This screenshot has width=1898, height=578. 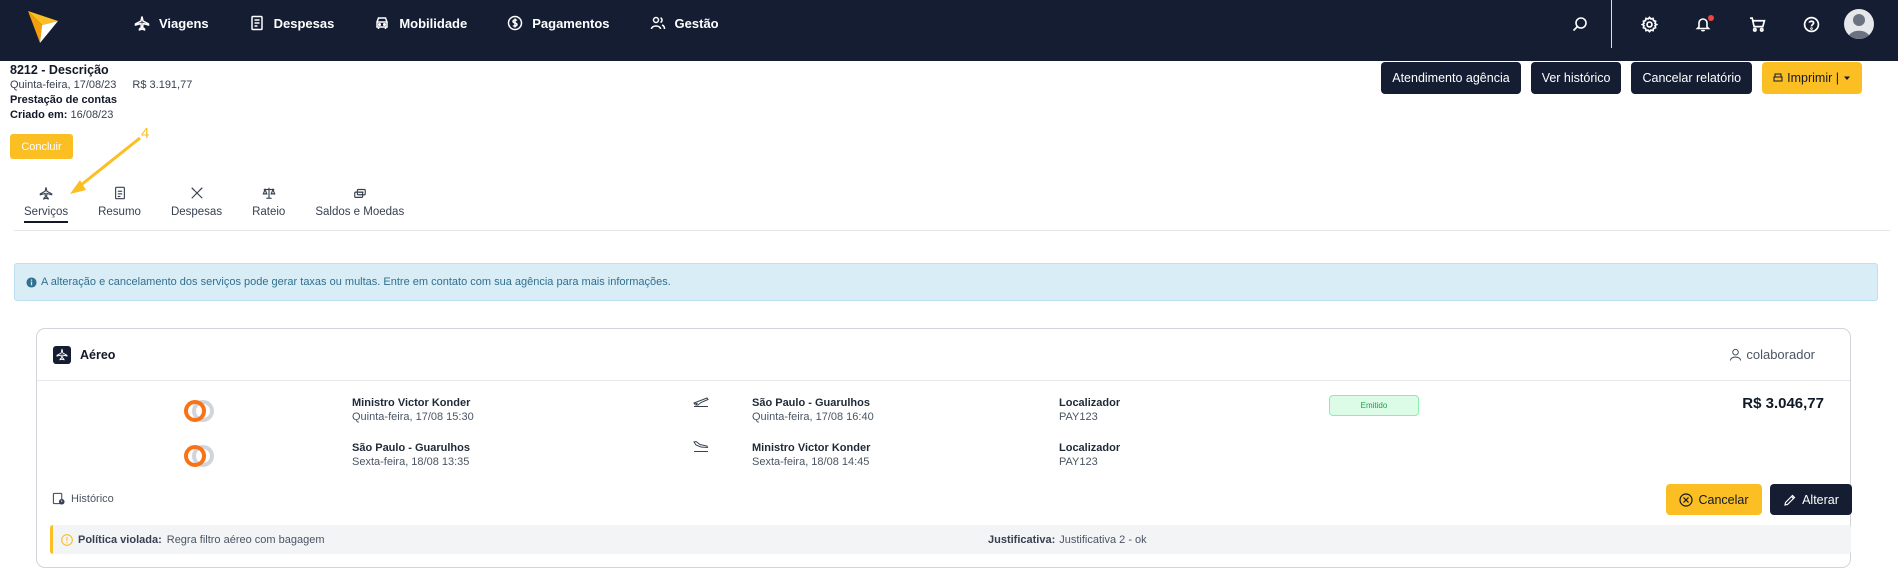 I want to click on search-icon, so click(x=1579, y=24).